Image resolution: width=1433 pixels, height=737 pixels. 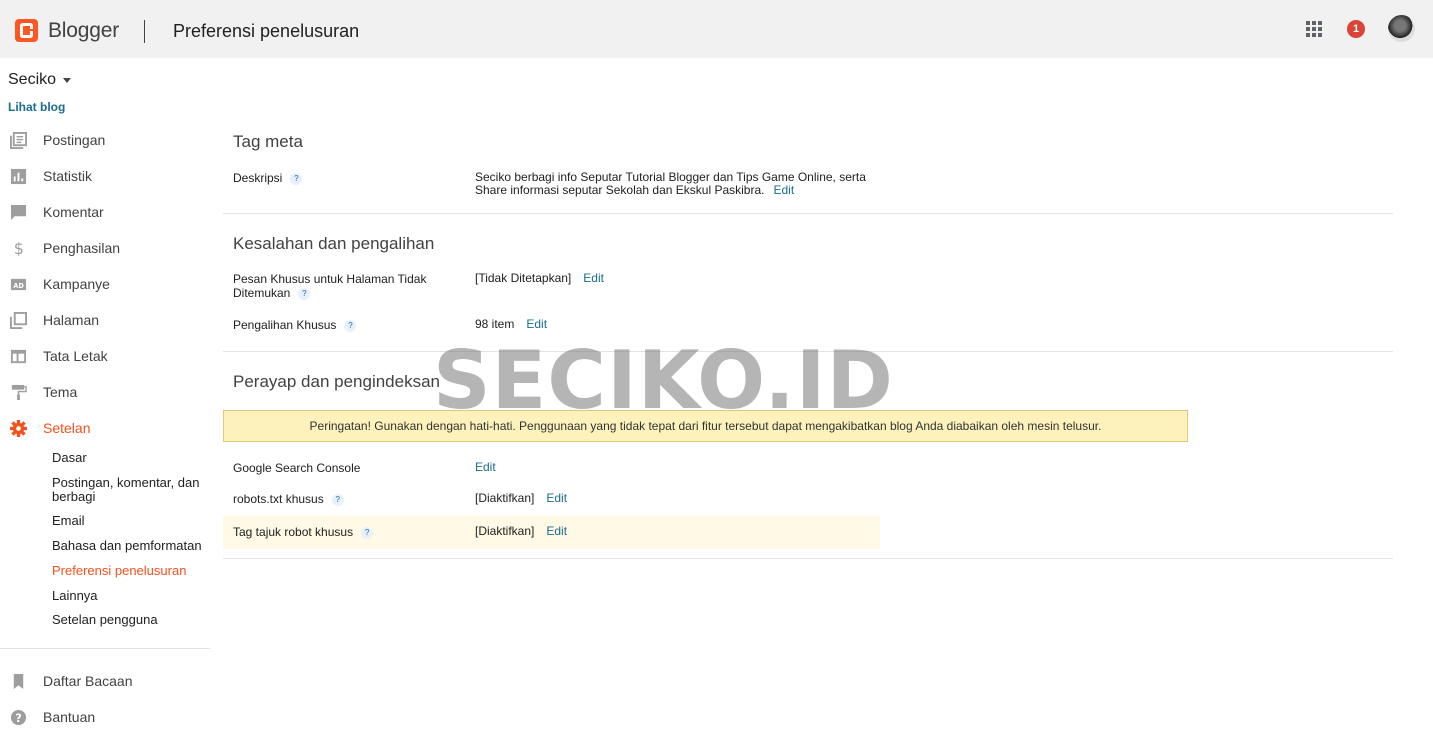 I want to click on edit-description-link: Edit, so click(x=783, y=190).